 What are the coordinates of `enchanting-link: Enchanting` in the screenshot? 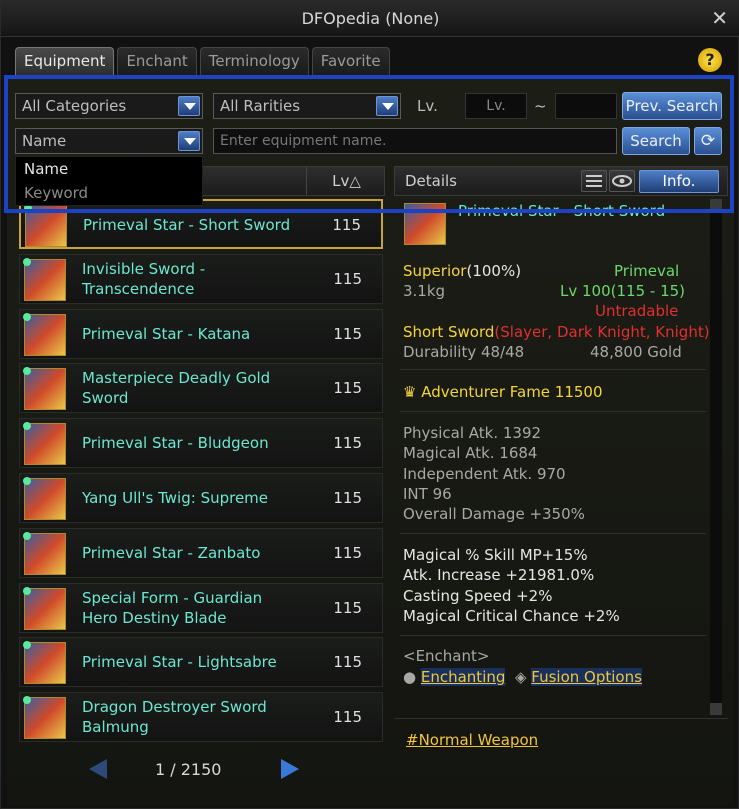 It's located at (463, 677).